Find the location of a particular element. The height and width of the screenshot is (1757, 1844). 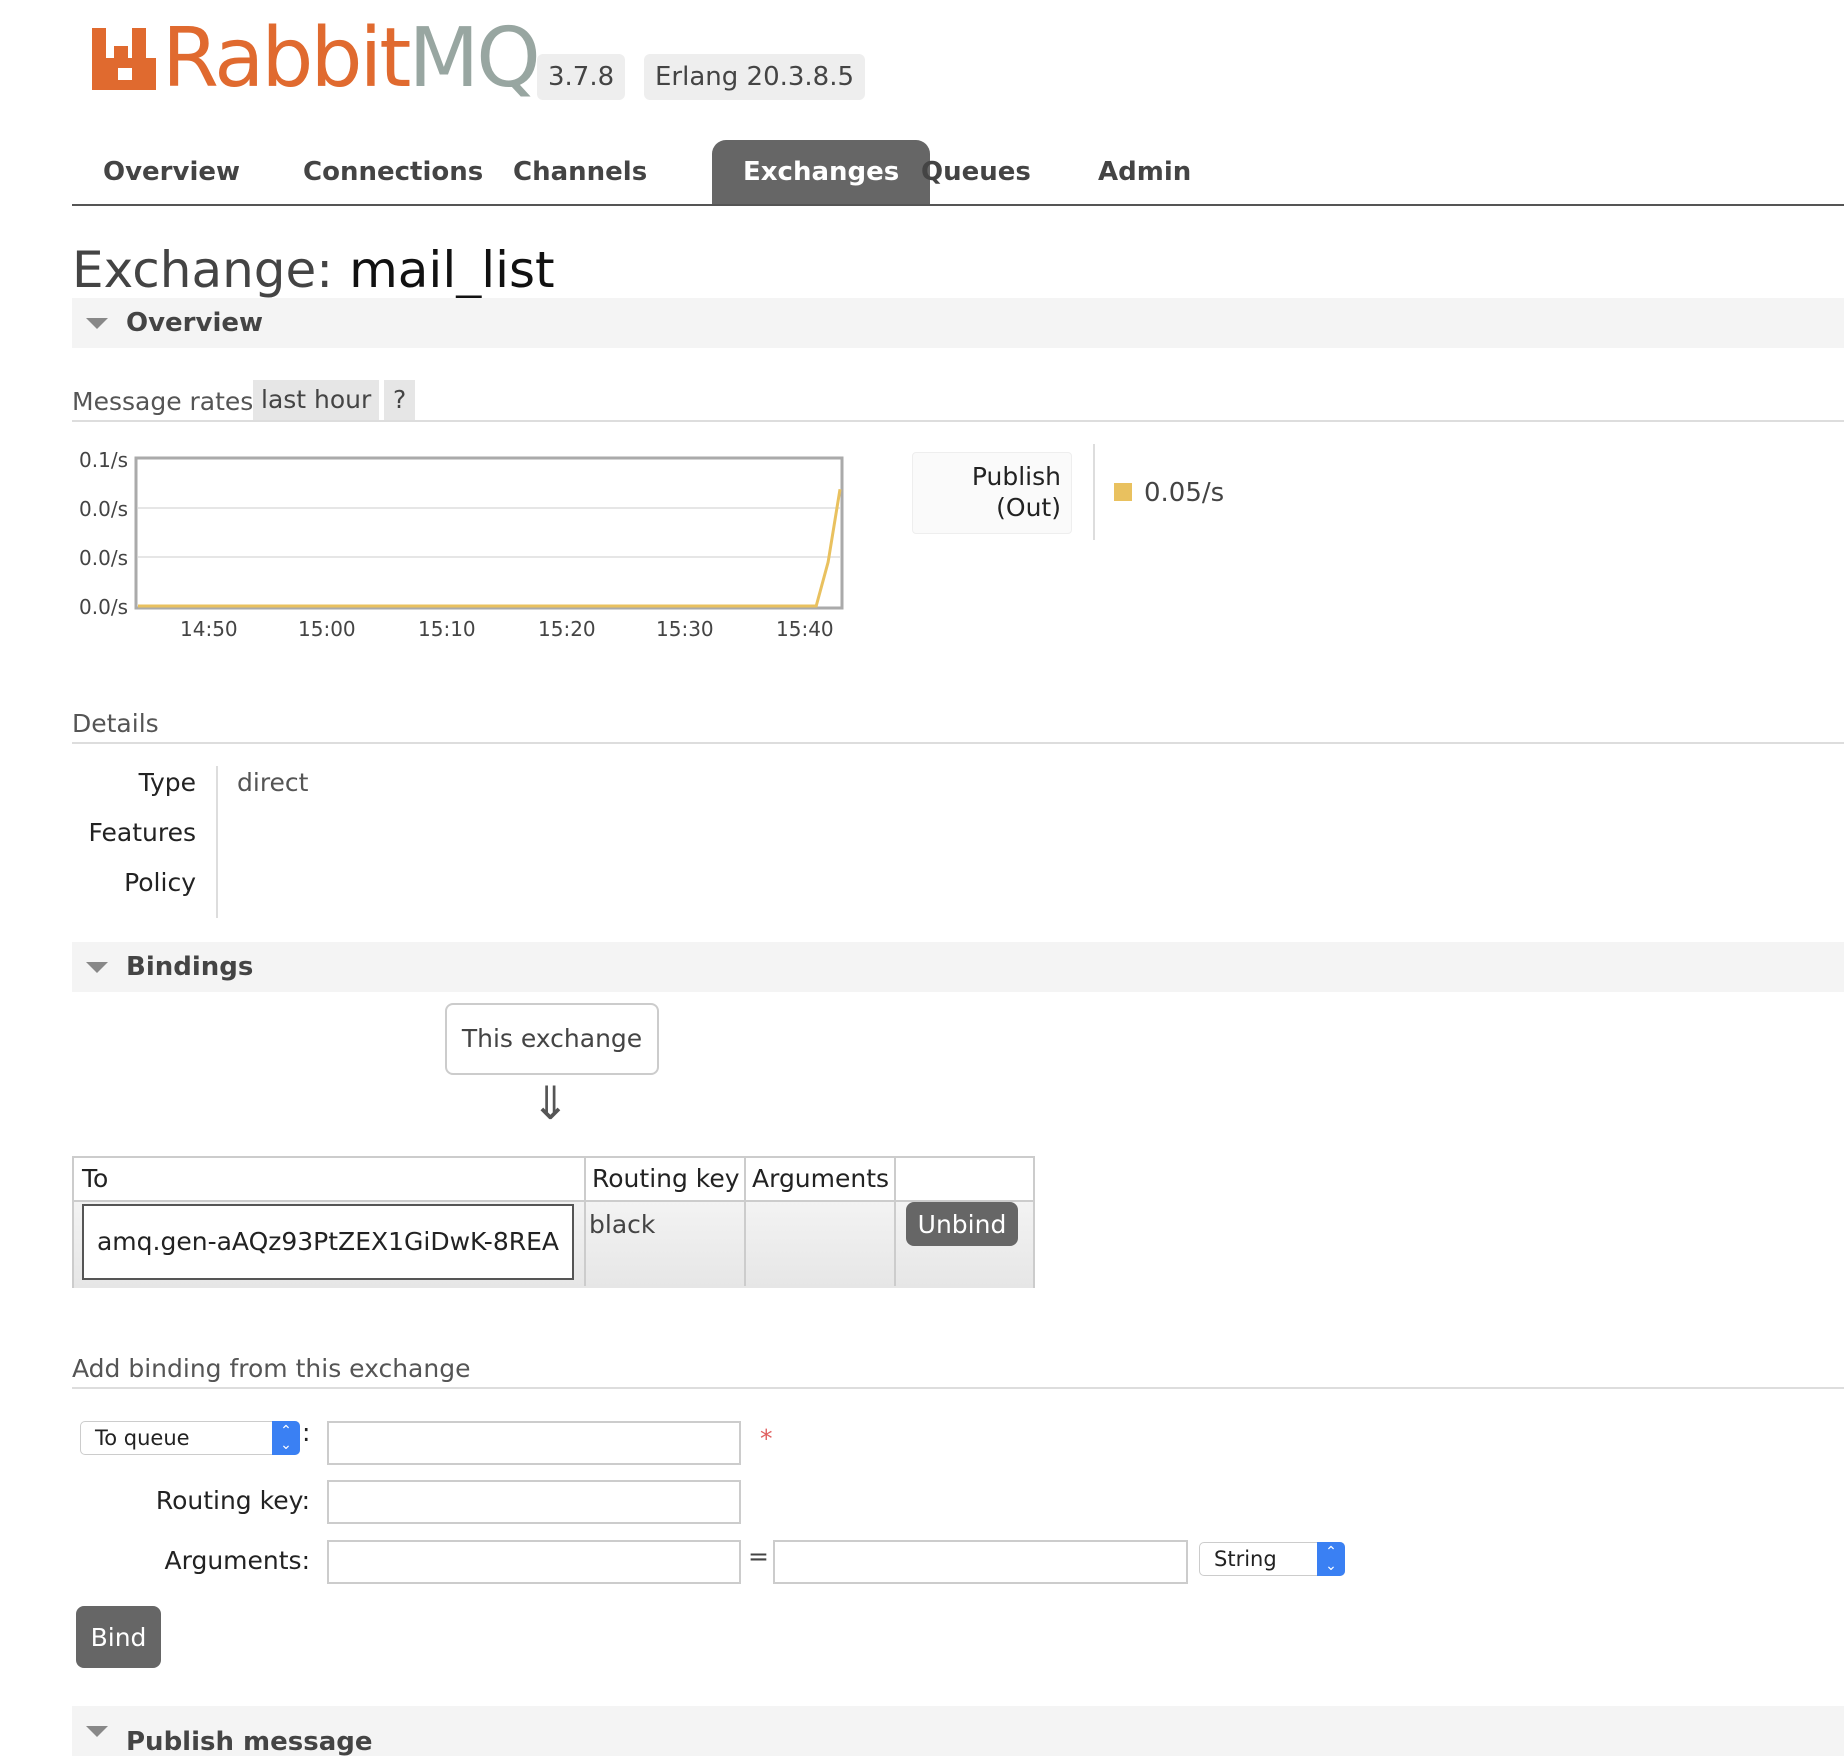

down-arrow-icon: ⇓ is located at coordinates (550, 1103).